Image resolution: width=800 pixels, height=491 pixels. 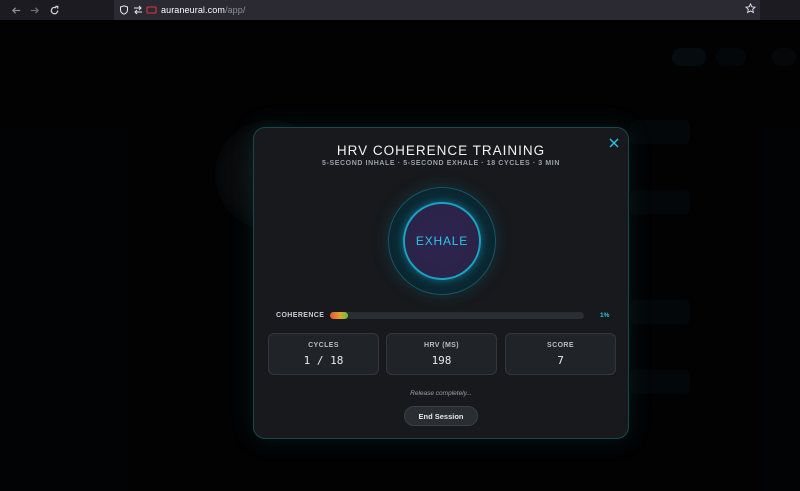 I want to click on coherence-fill, so click(x=339, y=315).